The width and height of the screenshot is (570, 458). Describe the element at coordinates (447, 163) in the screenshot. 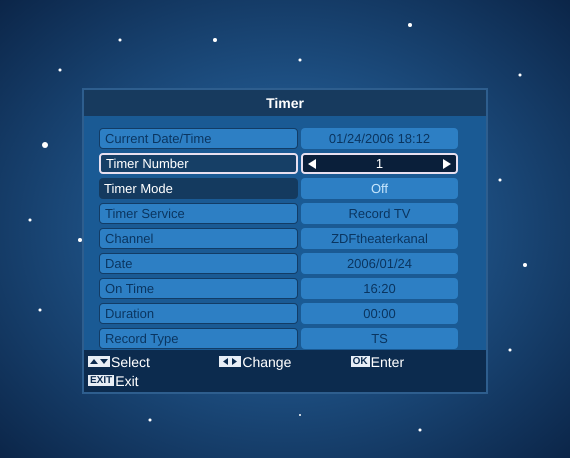

I see `right-arrow-icon` at that location.